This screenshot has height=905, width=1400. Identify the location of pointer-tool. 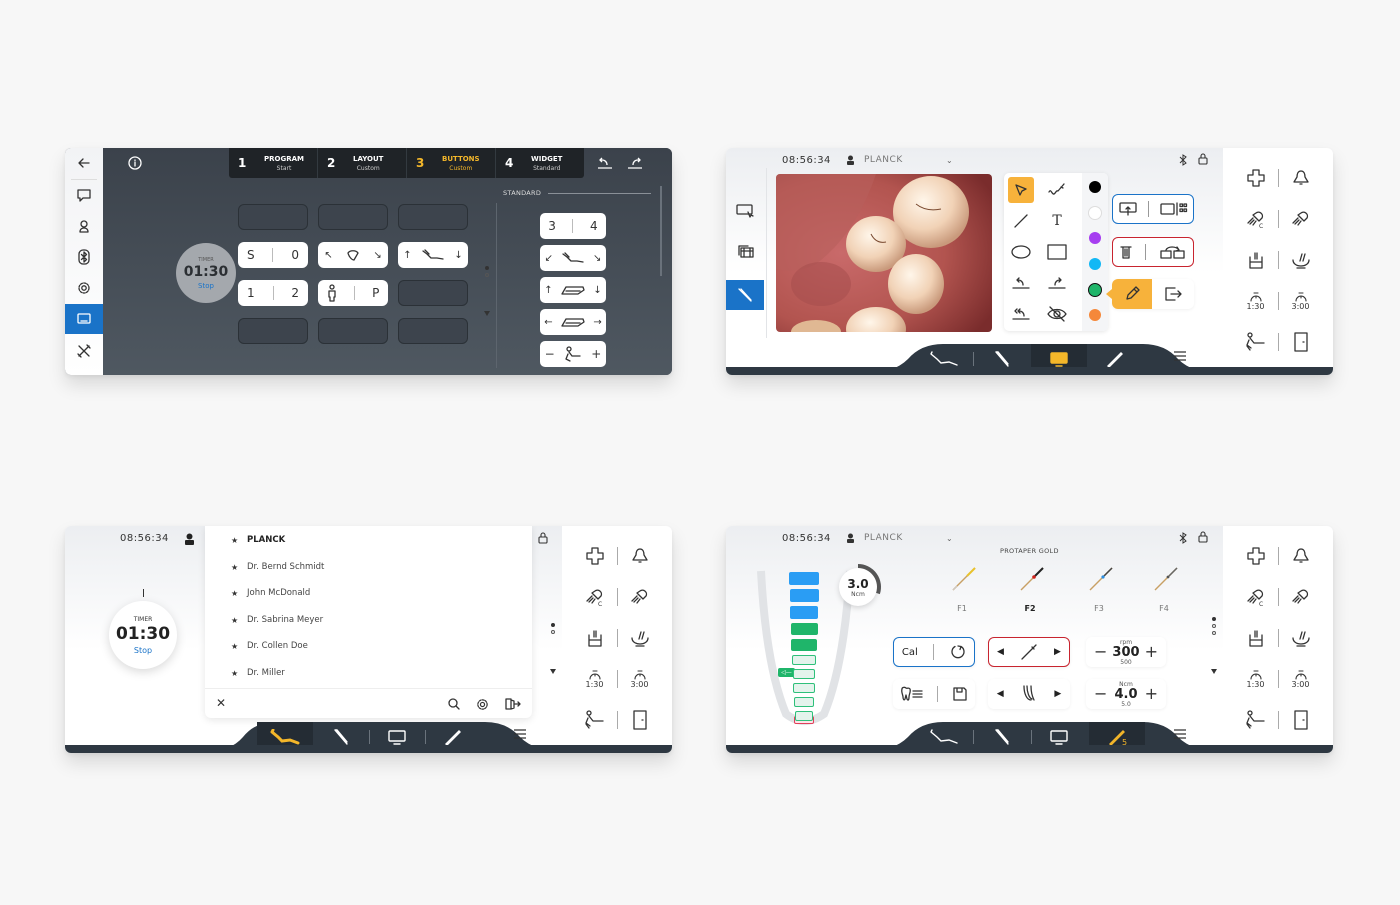
(1021, 190).